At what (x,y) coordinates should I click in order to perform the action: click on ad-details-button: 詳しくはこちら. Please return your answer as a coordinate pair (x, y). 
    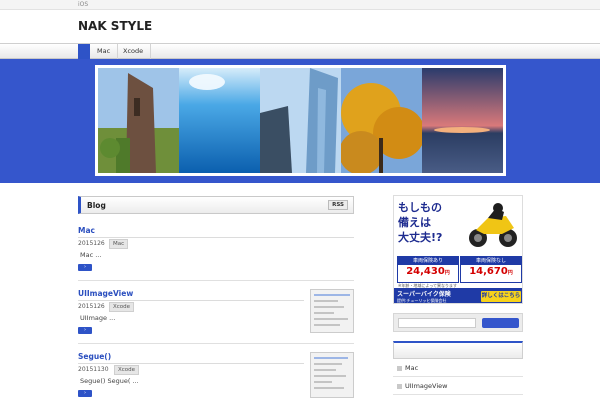
    Looking at the image, I should click on (501, 296).